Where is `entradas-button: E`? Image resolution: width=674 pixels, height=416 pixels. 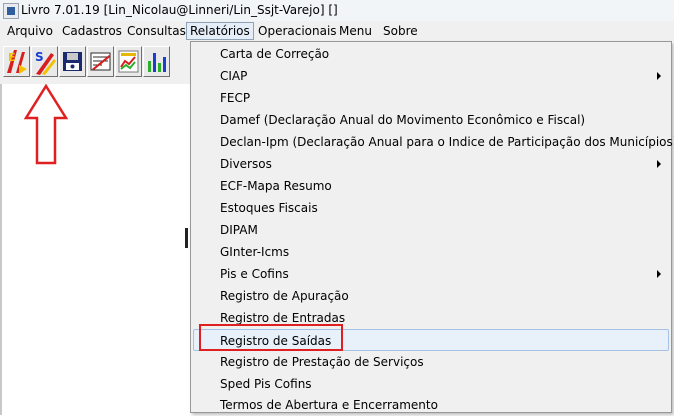
entradas-button: E is located at coordinates (16, 61).